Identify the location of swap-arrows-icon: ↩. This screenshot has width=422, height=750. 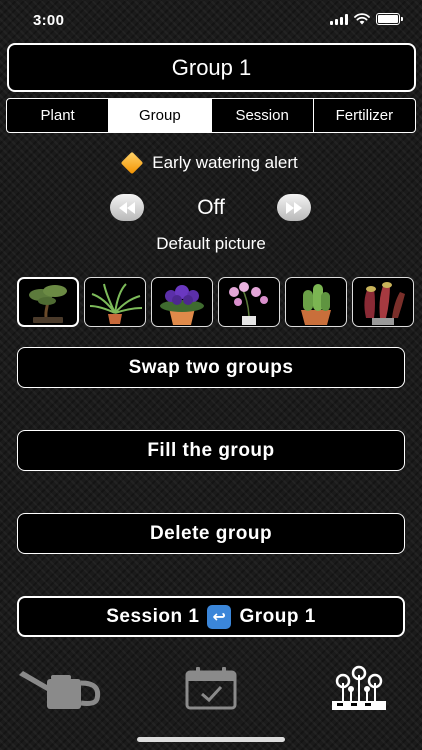
(219, 616).